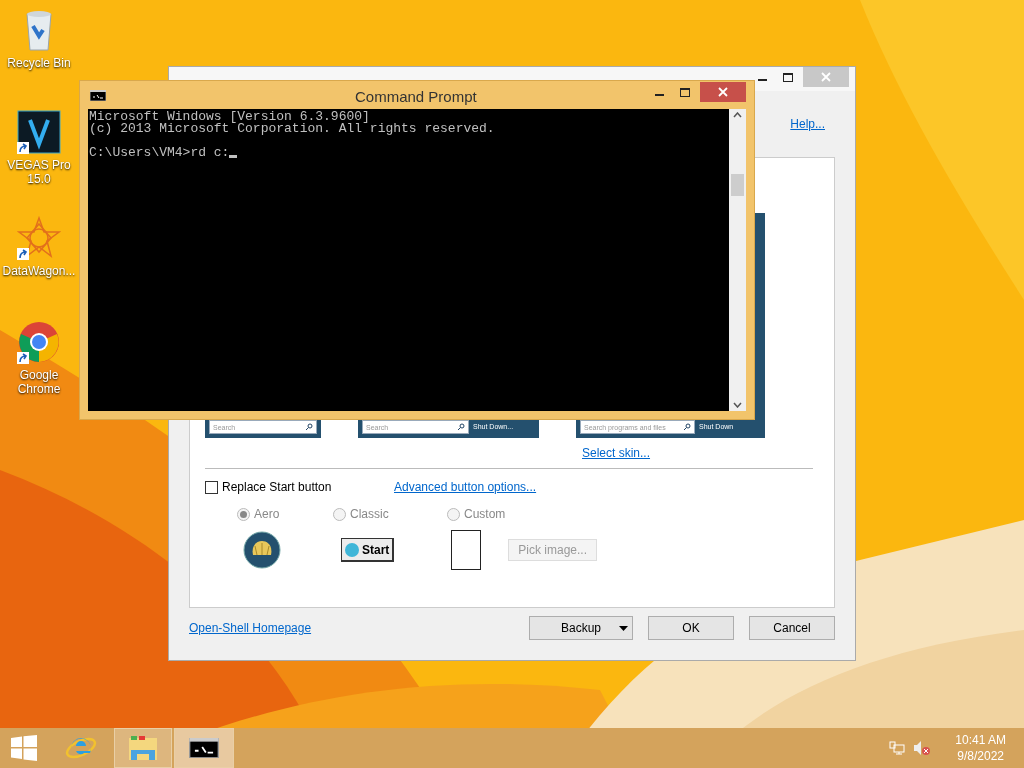 The height and width of the screenshot is (768, 1024). What do you see at coordinates (737, 115) in the screenshot?
I see `scroll-up-icon` at bounding box center [737, 115].